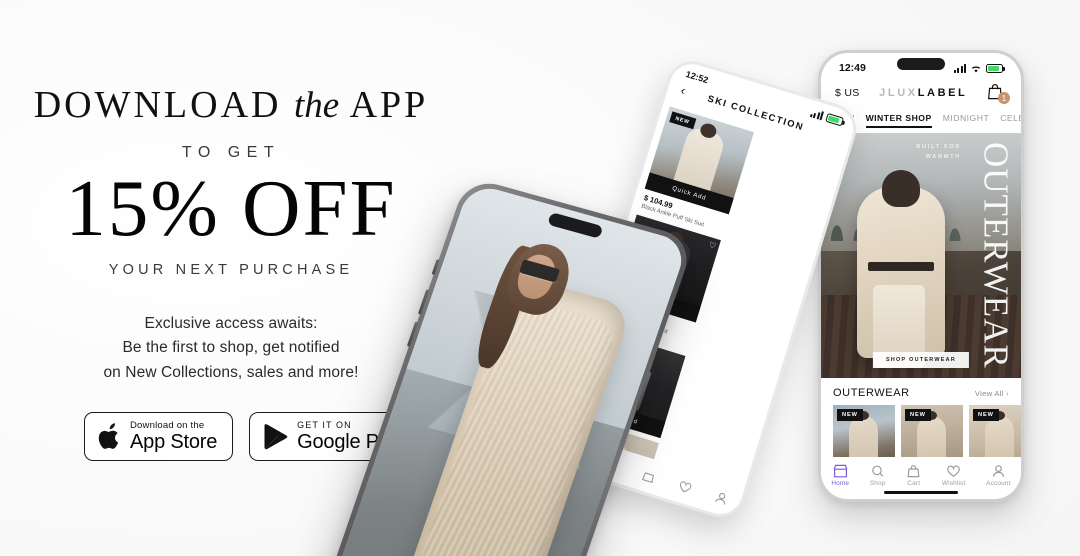 The image size is (1080, 556). I want to click on tab-label: Account, so click(998, 483).